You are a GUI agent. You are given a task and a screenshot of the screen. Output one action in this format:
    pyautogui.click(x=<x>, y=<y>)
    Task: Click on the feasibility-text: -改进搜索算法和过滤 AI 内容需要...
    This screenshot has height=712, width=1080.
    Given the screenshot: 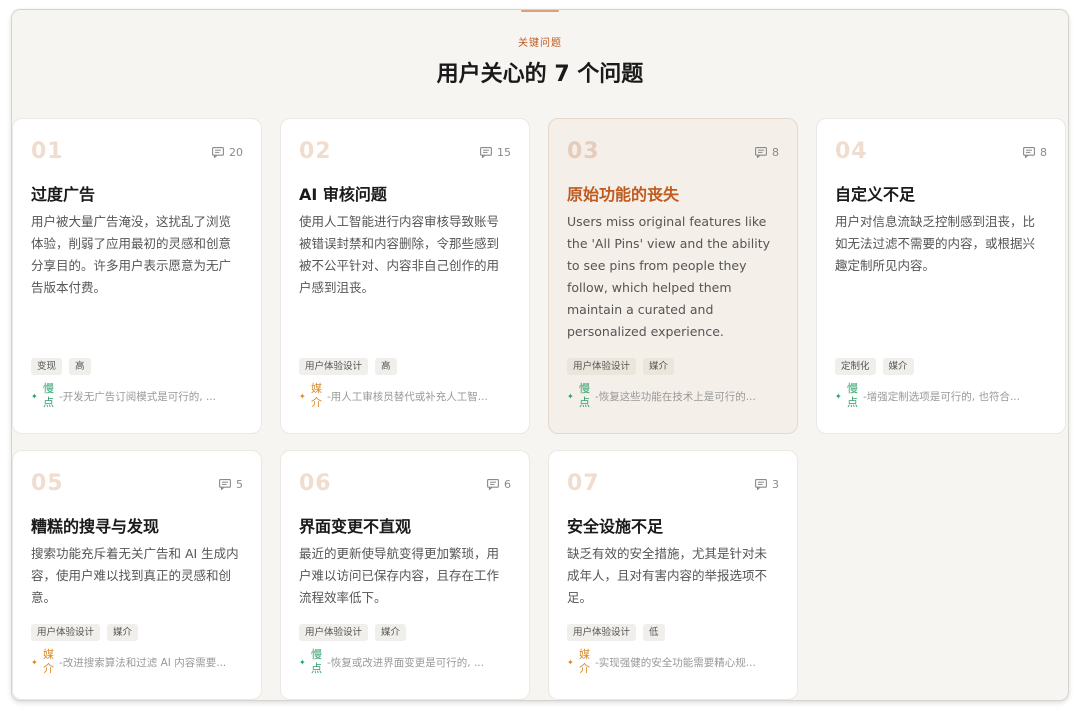 What is the action you would take?
    pyautogui.click(x=143, y=662)
    